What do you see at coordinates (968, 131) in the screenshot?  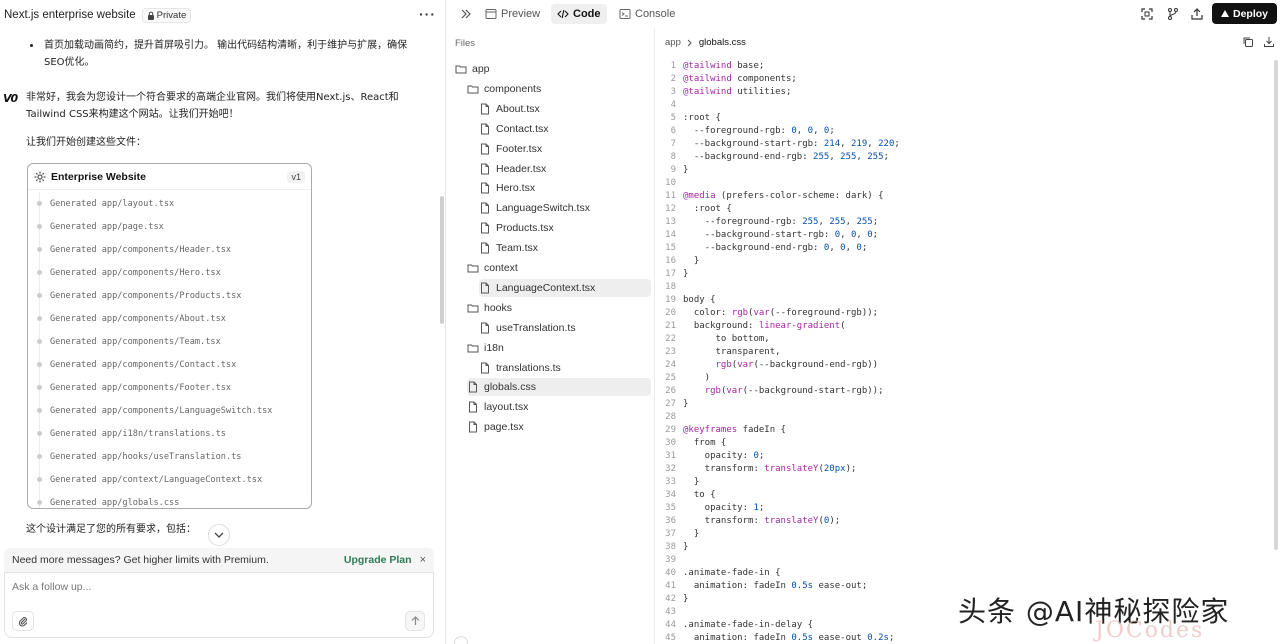 I see `code-line: 6 --foreground-rgb: 0, 0, 0;` at bounding box center [968, 131].